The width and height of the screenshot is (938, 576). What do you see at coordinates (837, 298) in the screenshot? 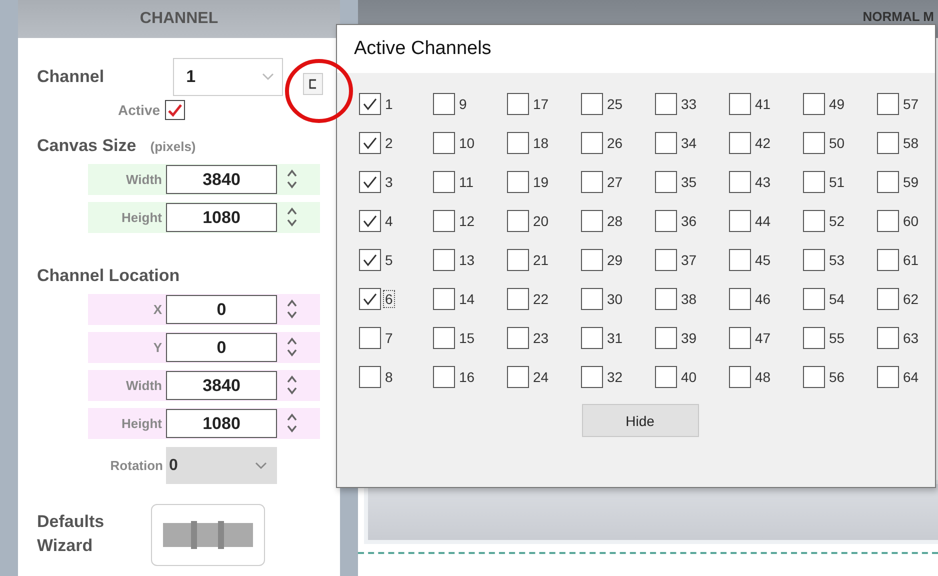
I see `checkbox-label: 54` at bounding box center [837, 298].